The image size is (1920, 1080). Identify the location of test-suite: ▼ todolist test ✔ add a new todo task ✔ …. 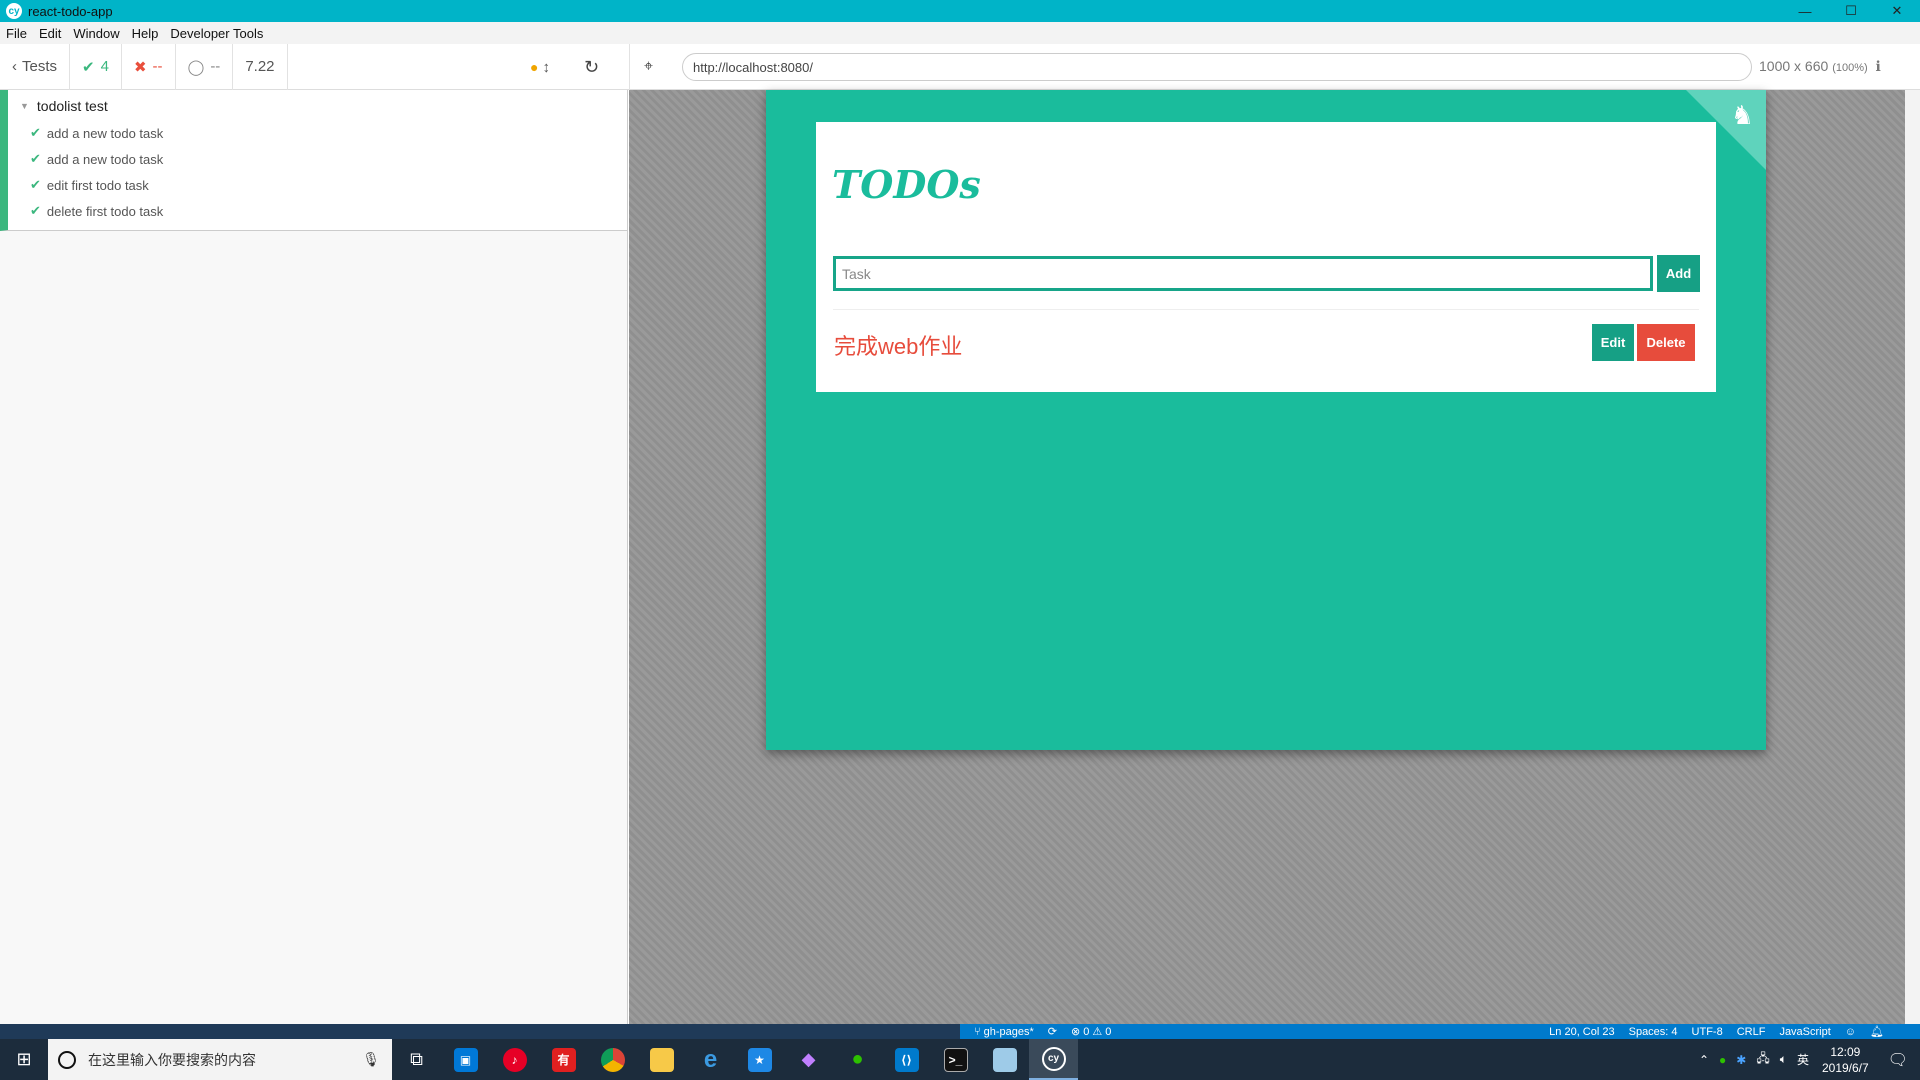
(313, 160).